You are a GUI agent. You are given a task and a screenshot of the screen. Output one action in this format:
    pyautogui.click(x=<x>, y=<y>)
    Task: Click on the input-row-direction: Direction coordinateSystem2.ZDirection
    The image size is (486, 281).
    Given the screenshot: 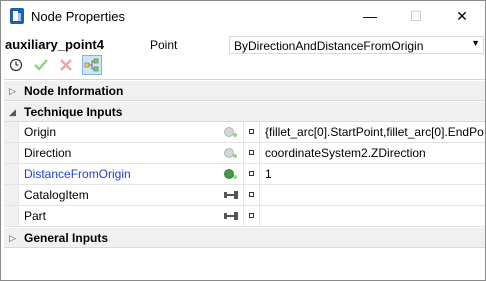 What is the action you would take?
    pyautogui.click(x=244, y=153)
    